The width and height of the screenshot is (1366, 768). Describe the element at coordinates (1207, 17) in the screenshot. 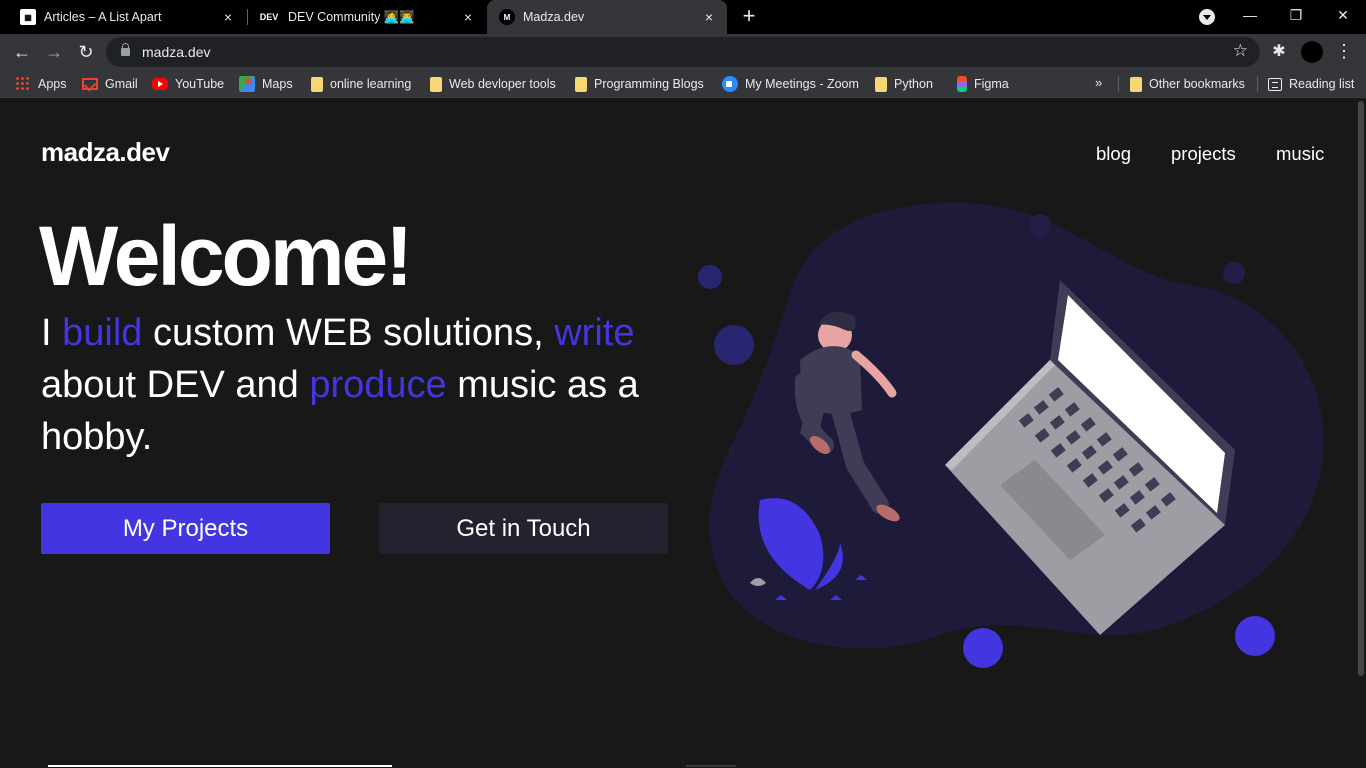

I see `tab-search-icon` at that location.